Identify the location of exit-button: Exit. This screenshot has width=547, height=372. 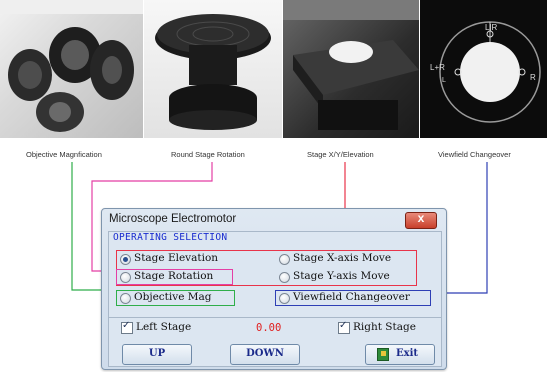
(400, 354).